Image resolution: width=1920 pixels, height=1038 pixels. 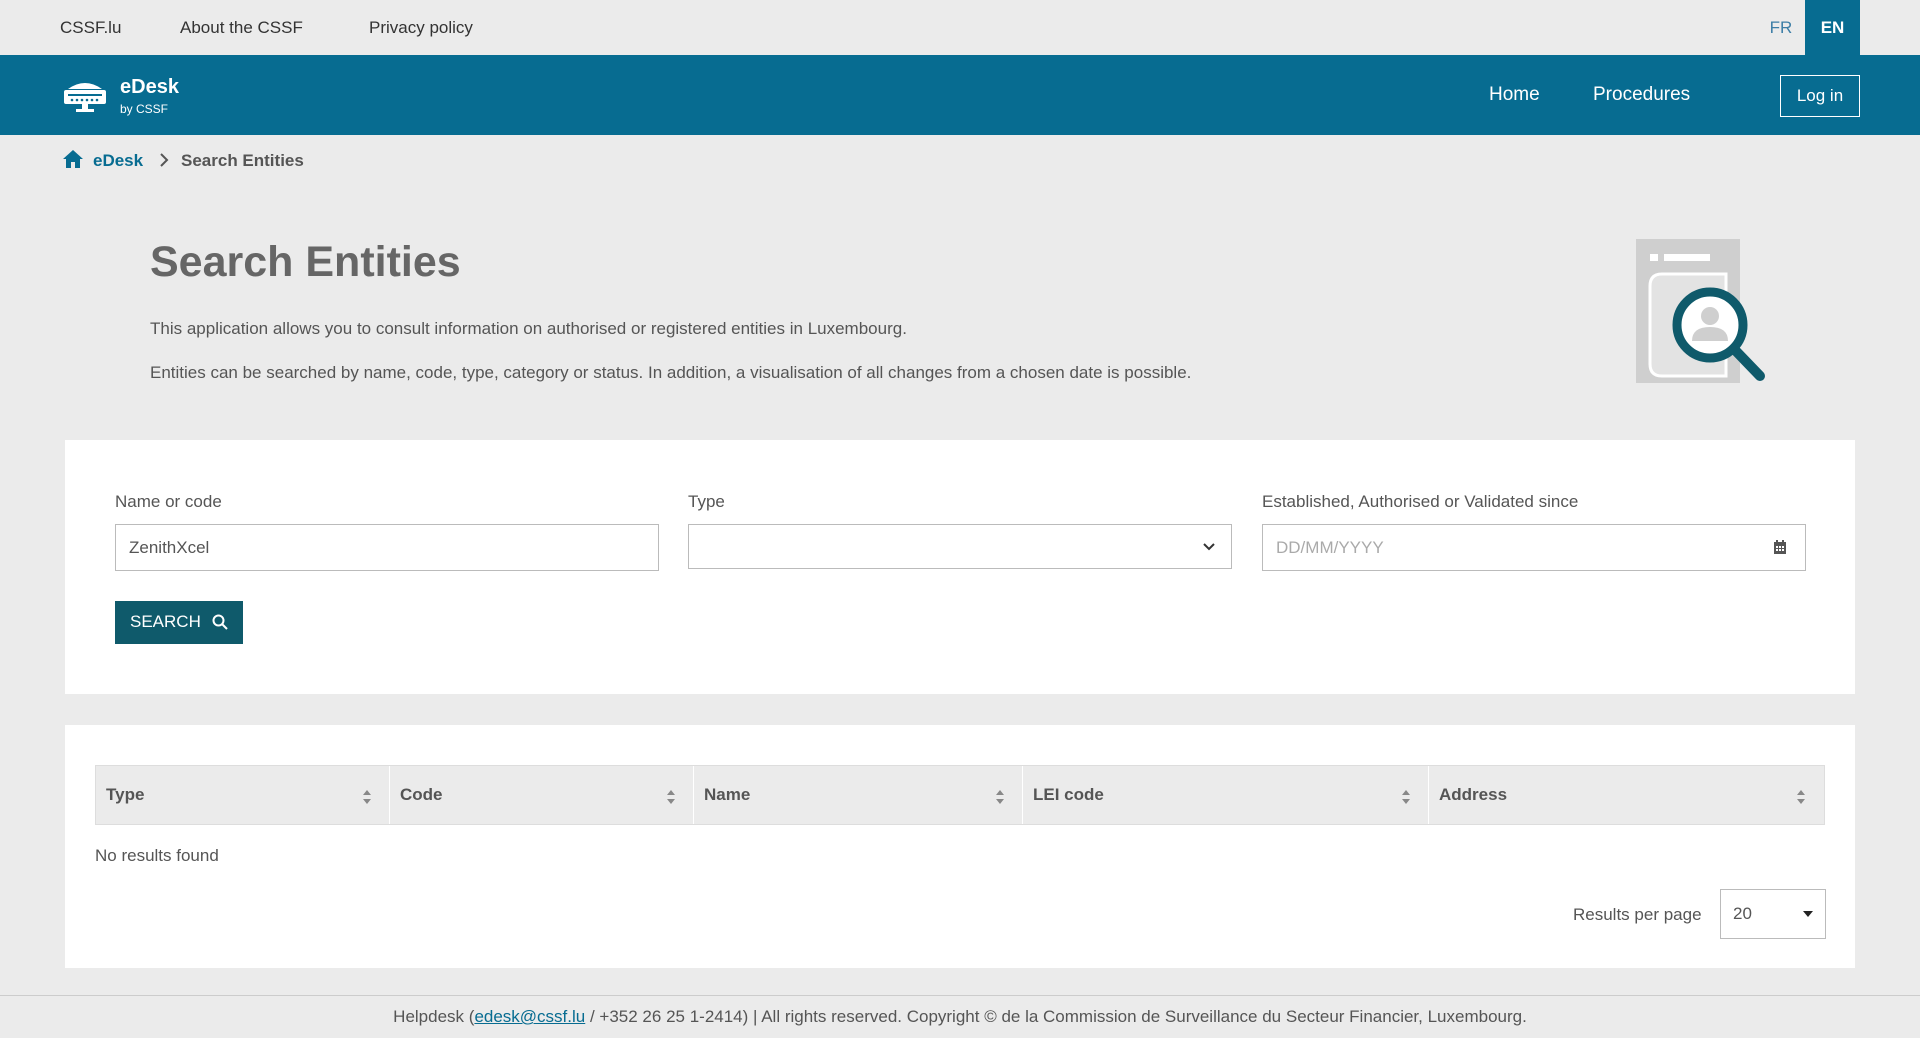 I want to click on main-header: eDesk by CSSF Home Procedures Log in, so click(x=960, y=95).